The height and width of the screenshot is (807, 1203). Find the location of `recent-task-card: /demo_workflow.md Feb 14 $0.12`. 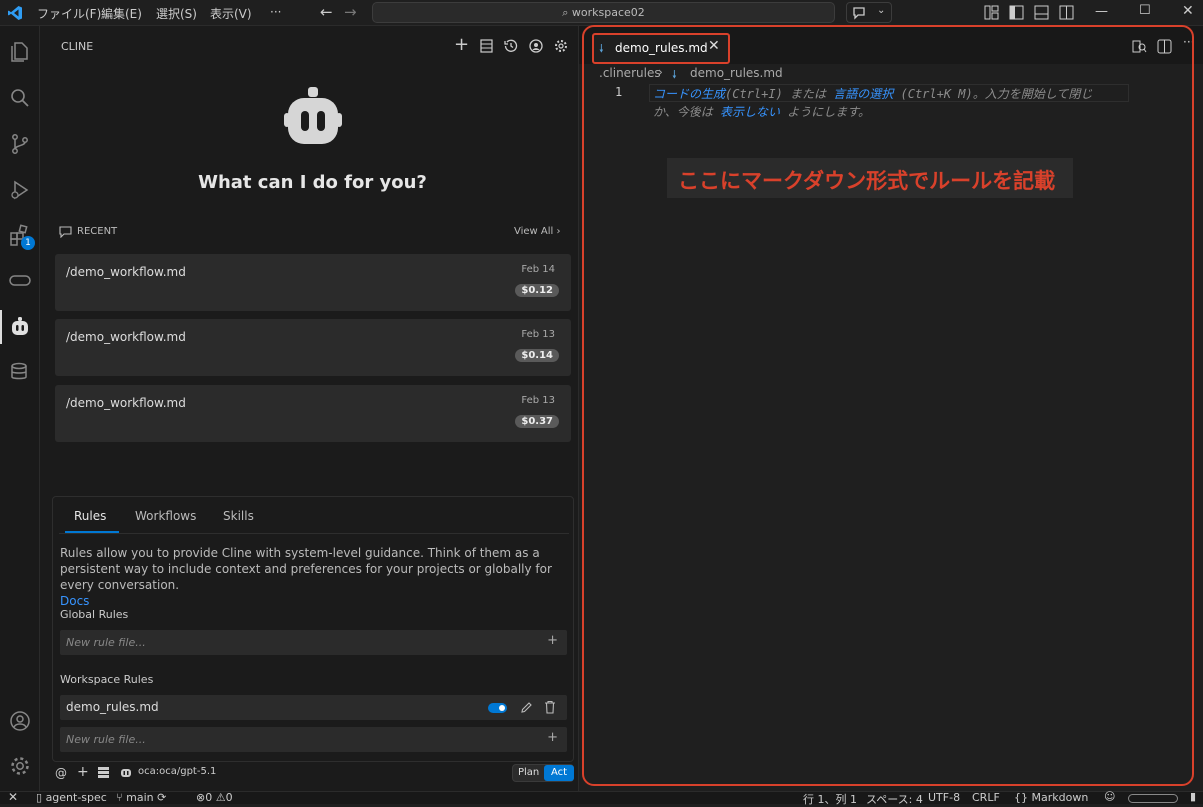

recent-task-card: /demo_workflow.md Feb 14 $0.12 is located at coordinates (313, 282).